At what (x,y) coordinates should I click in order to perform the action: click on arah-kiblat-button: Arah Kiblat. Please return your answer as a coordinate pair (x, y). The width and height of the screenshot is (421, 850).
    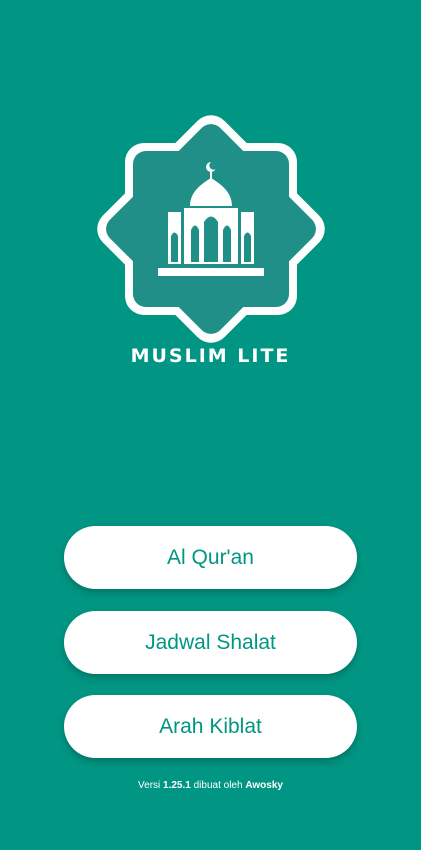
    Looking at the image, I should click on (210, 726).